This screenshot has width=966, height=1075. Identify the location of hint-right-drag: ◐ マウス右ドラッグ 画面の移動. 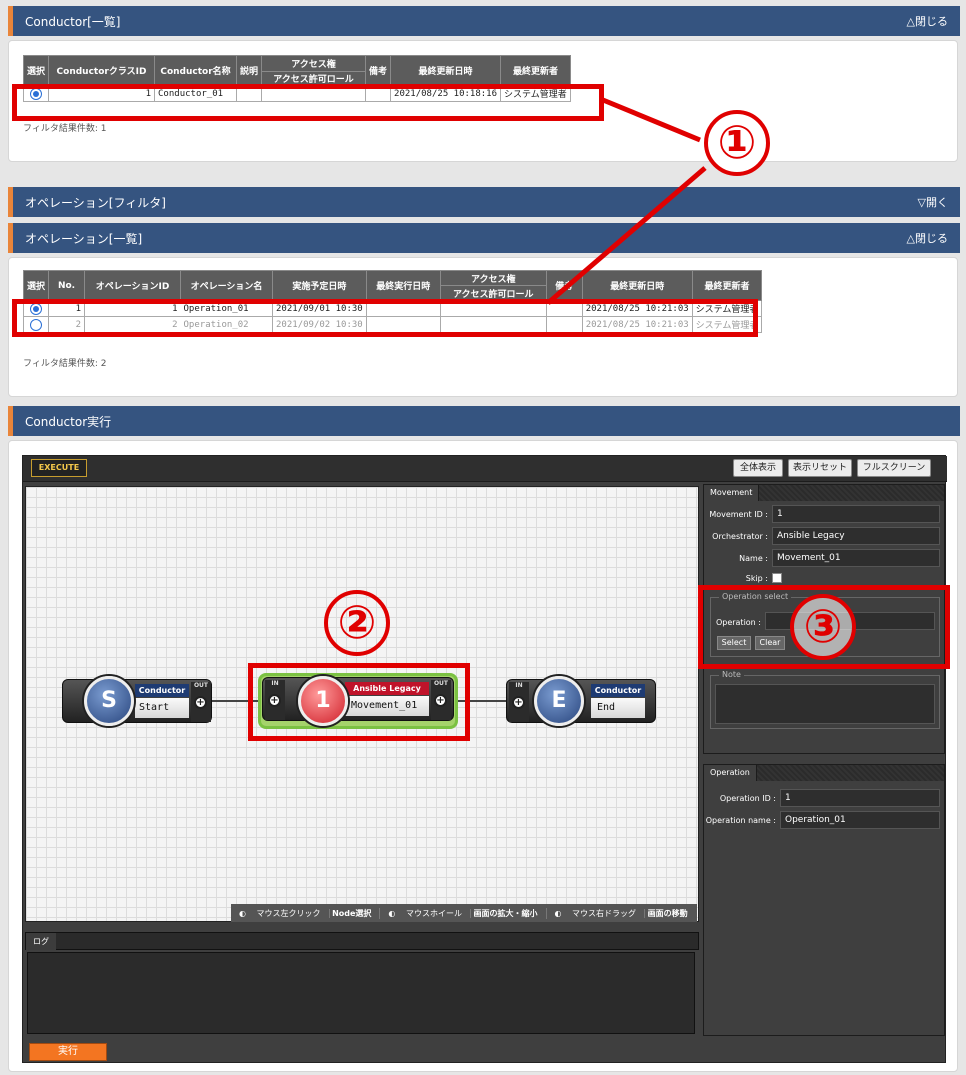
(621, 913).